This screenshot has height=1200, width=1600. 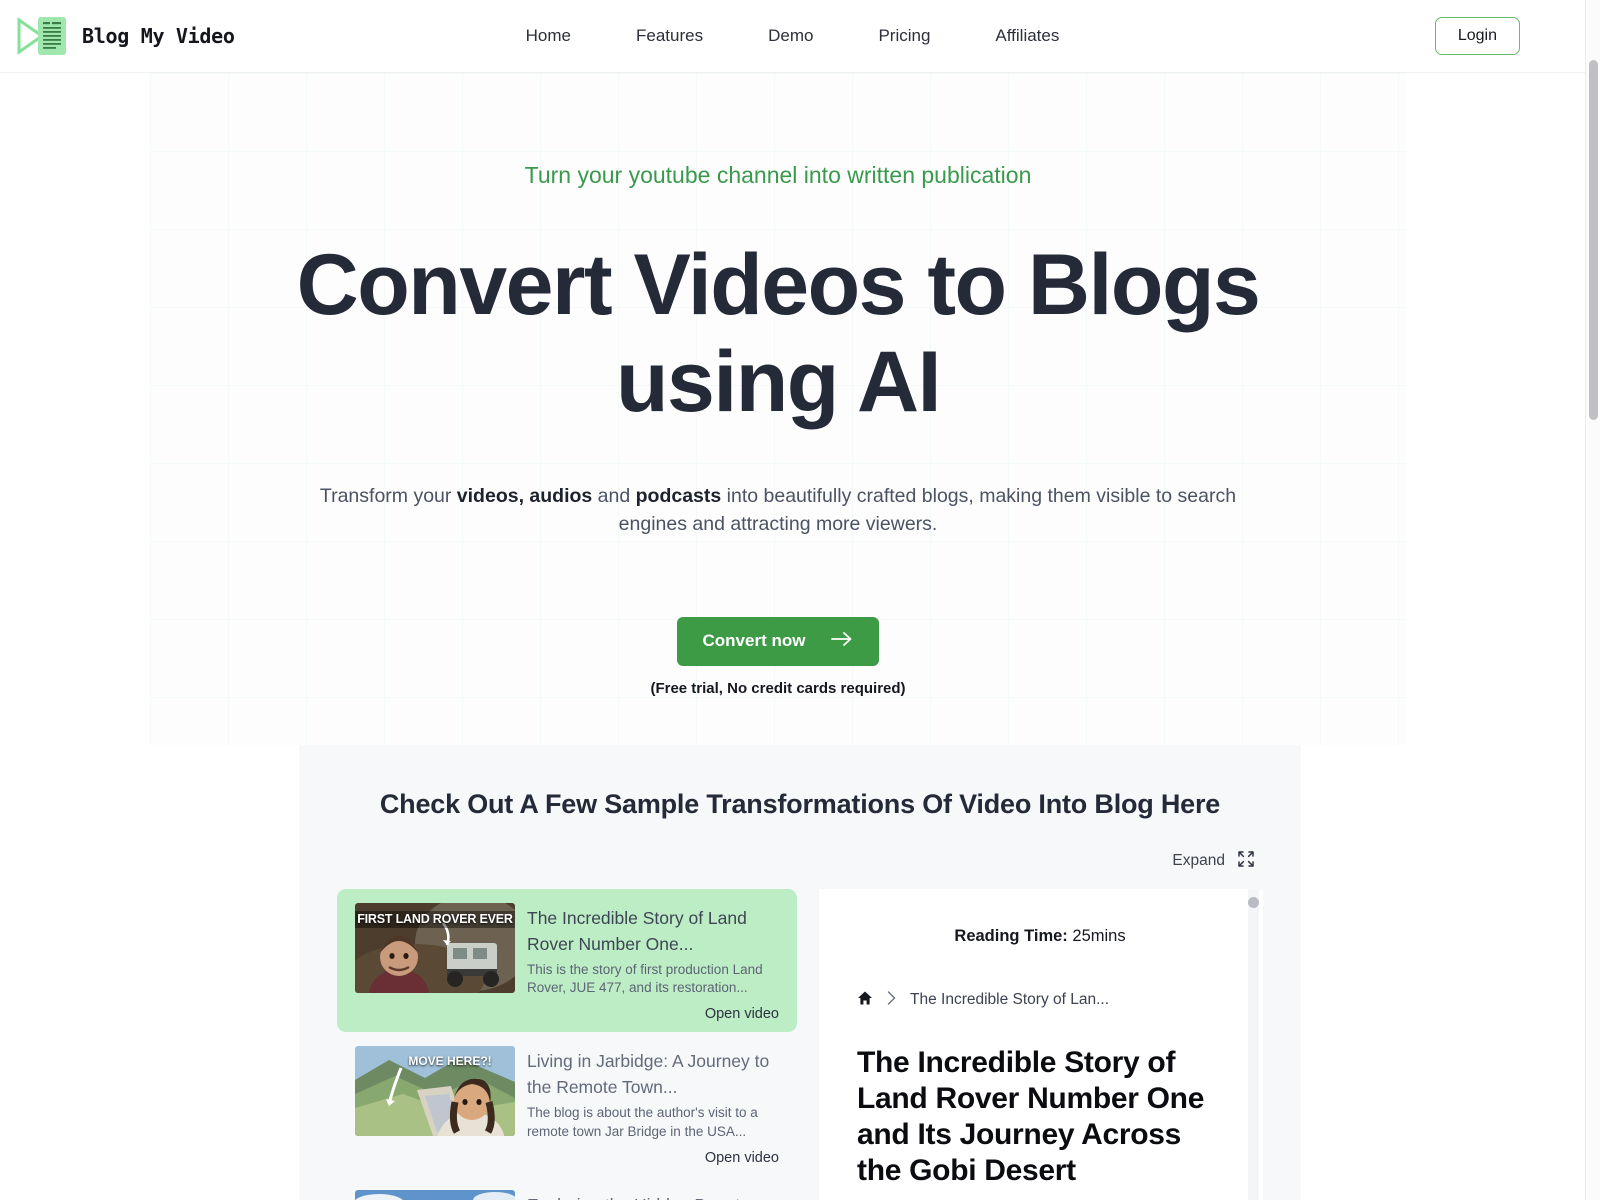 I want to click on brand-logo: Blog My Video, so click(x=125, y=36).